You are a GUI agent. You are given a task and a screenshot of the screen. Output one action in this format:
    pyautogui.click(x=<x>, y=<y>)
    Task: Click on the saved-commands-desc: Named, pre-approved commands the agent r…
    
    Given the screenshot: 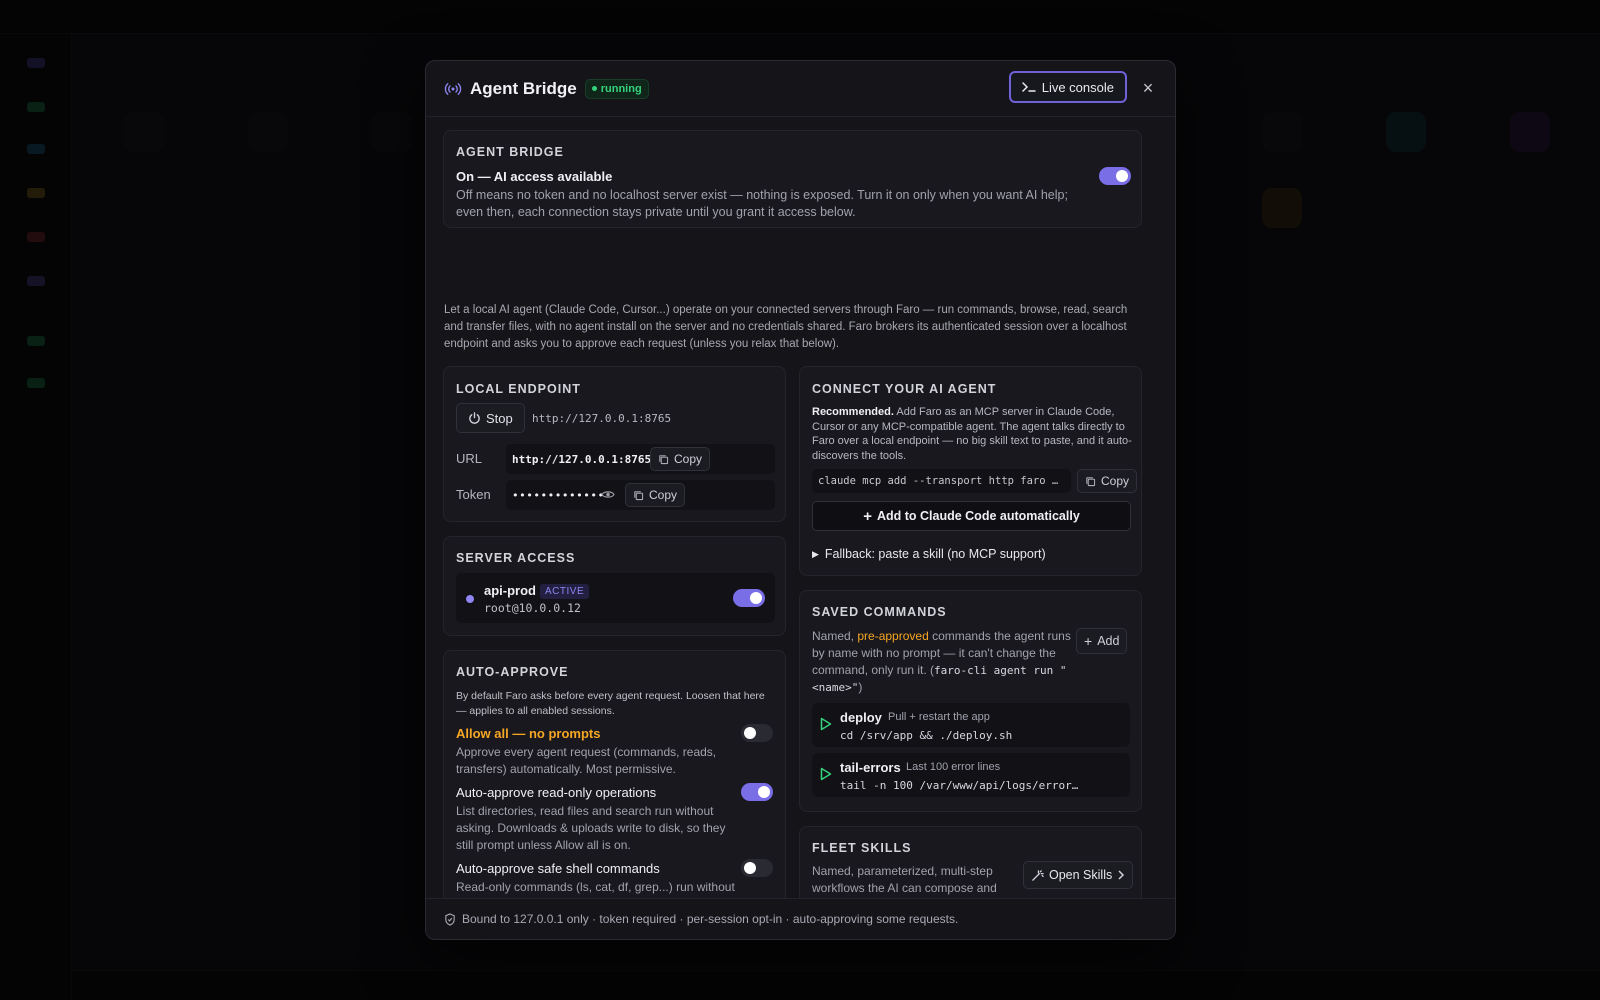 What is the action you would take?
    pyautogui.click(x=942, y=662)
    